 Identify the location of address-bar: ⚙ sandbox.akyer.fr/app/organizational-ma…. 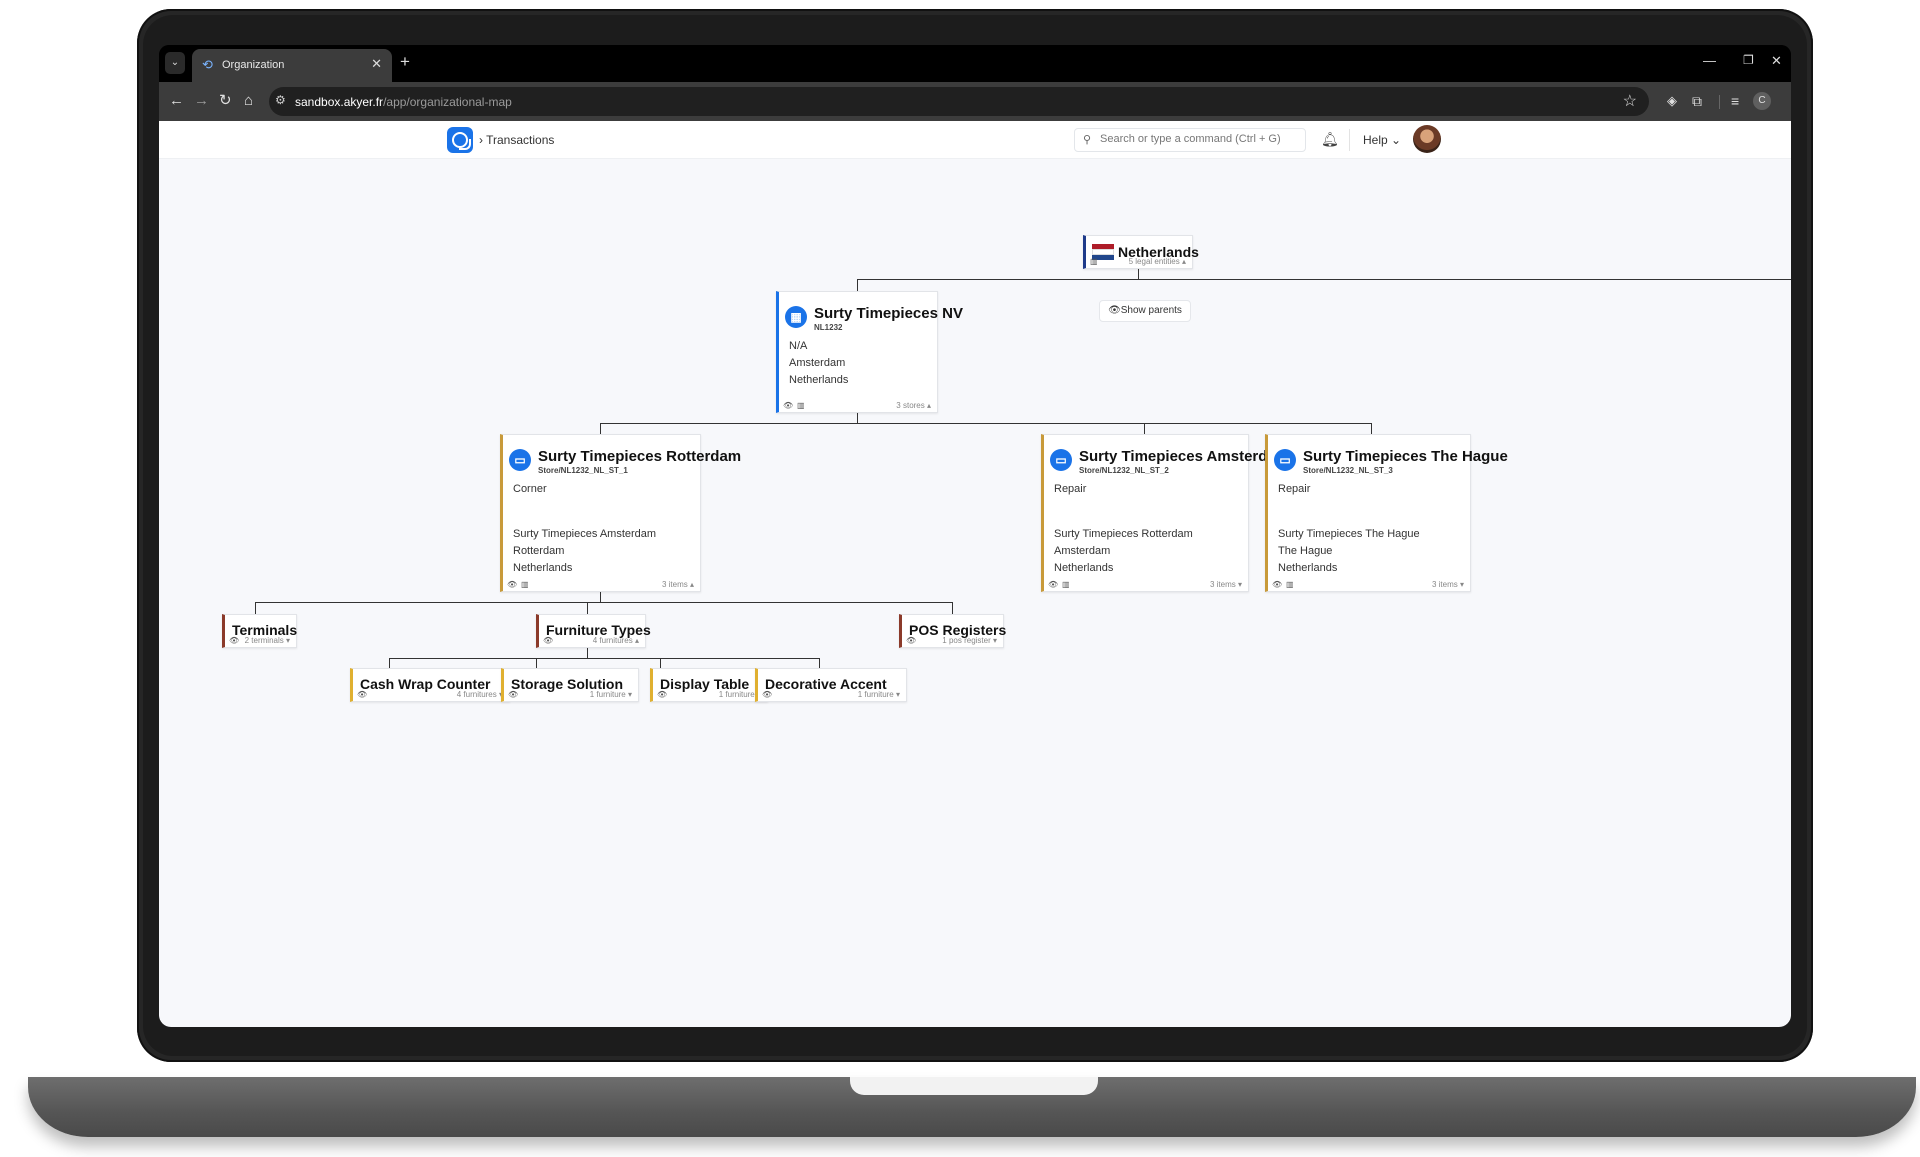
(959, 101).